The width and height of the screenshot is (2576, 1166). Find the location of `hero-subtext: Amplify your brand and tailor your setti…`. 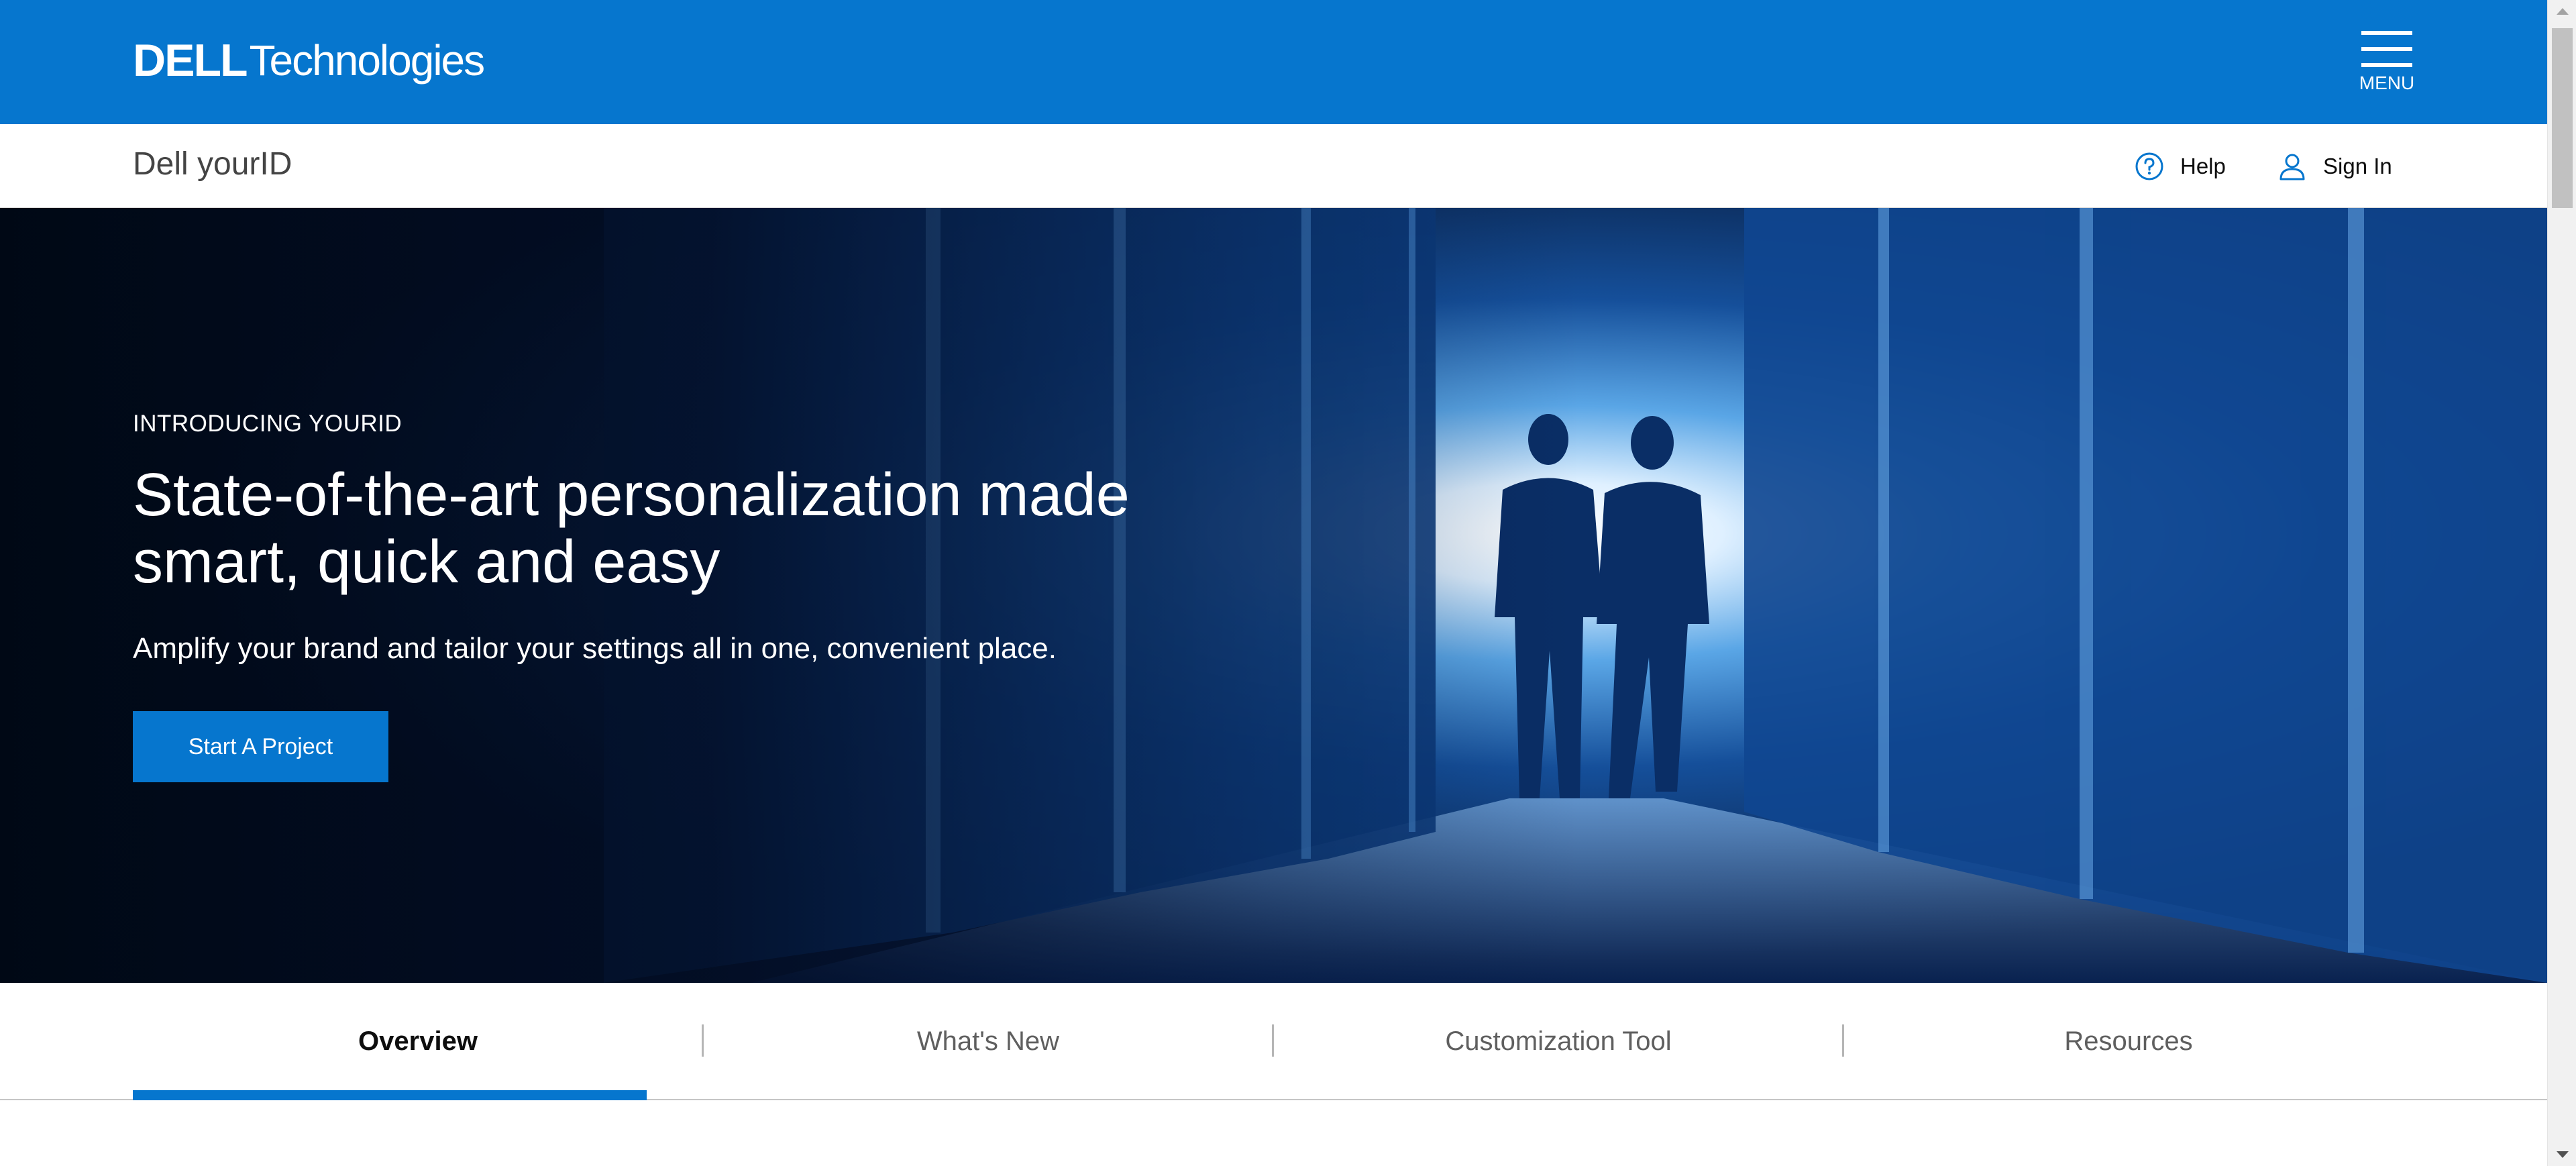

hero-subtext: Amplify your brand and tailor your setti… is located at coordinates (595, 648).